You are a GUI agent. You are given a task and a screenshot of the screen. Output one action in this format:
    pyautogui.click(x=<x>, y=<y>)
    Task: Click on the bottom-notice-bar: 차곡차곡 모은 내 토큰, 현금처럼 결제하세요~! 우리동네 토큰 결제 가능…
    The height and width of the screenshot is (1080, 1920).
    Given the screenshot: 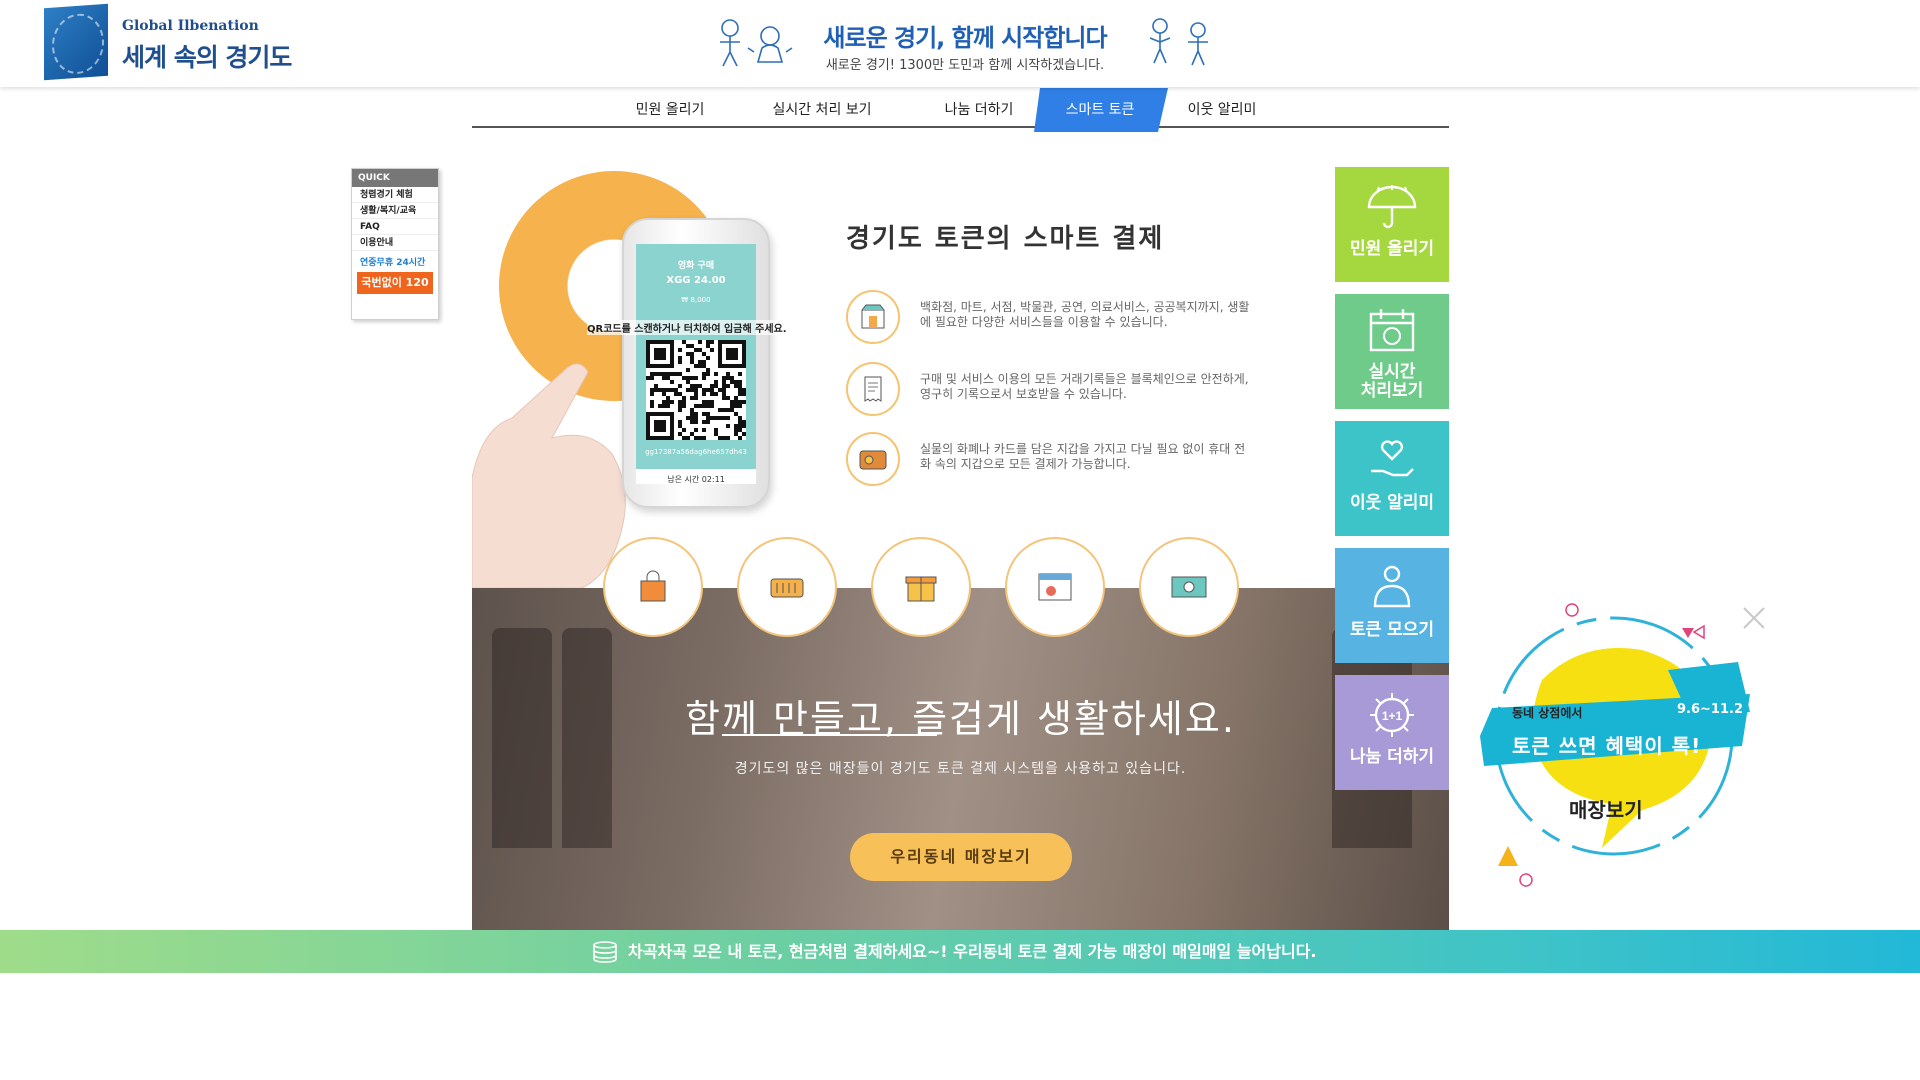 What is the action you would take?
    pyautogui.click(x=960, y=951)
    